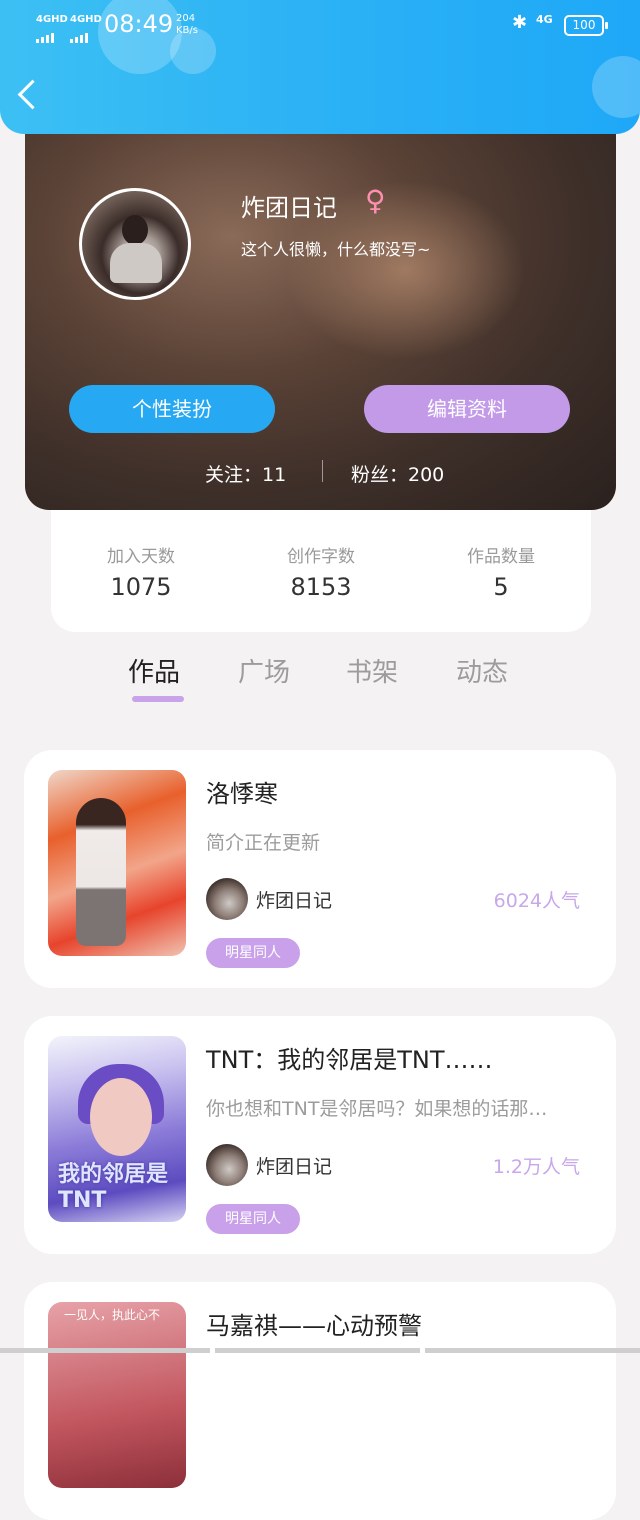  I want to click on work-title: 马嘉祺——心动预警, so click(314, 1323).